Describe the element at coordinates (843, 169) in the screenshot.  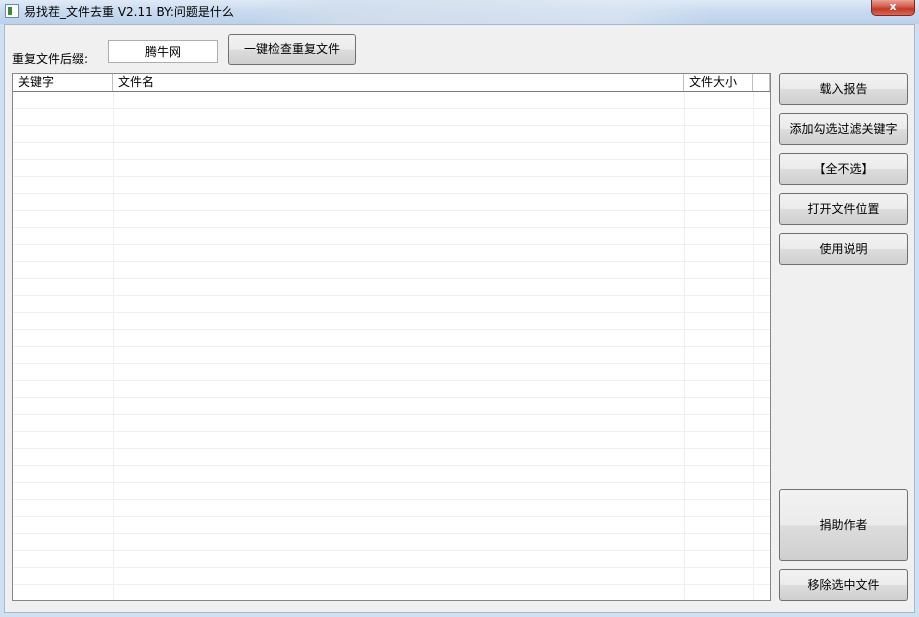
I see `deselect-all-button: 【全不选】` at that location.